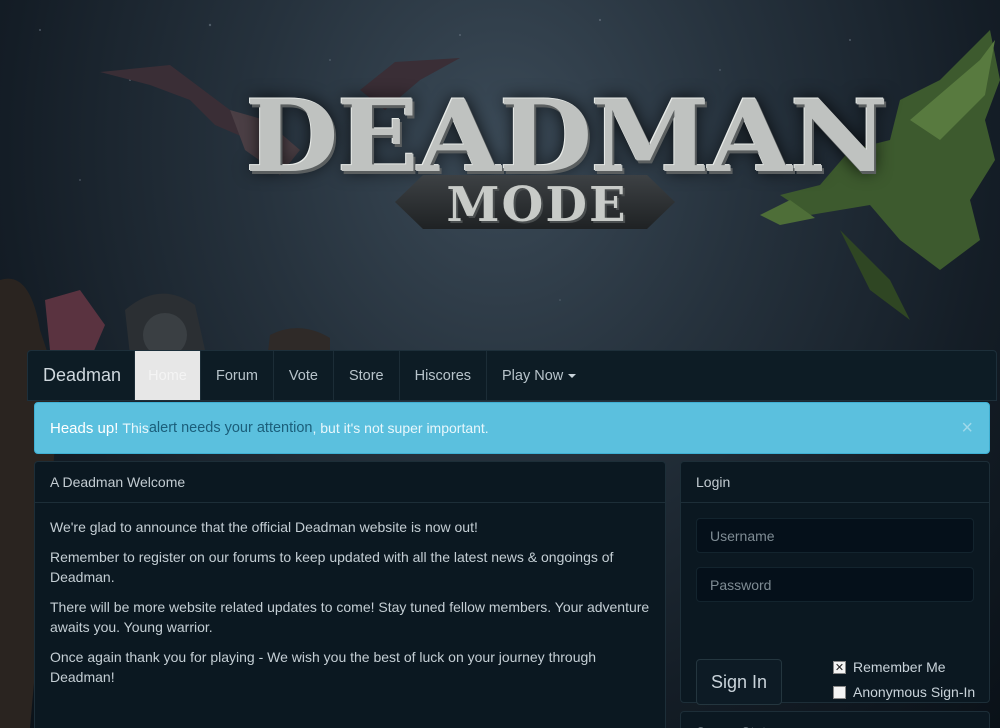 The width and height of the screenshot is (1000, 728). I want to click on logo-subtitle: MODE, so click(537, 205).